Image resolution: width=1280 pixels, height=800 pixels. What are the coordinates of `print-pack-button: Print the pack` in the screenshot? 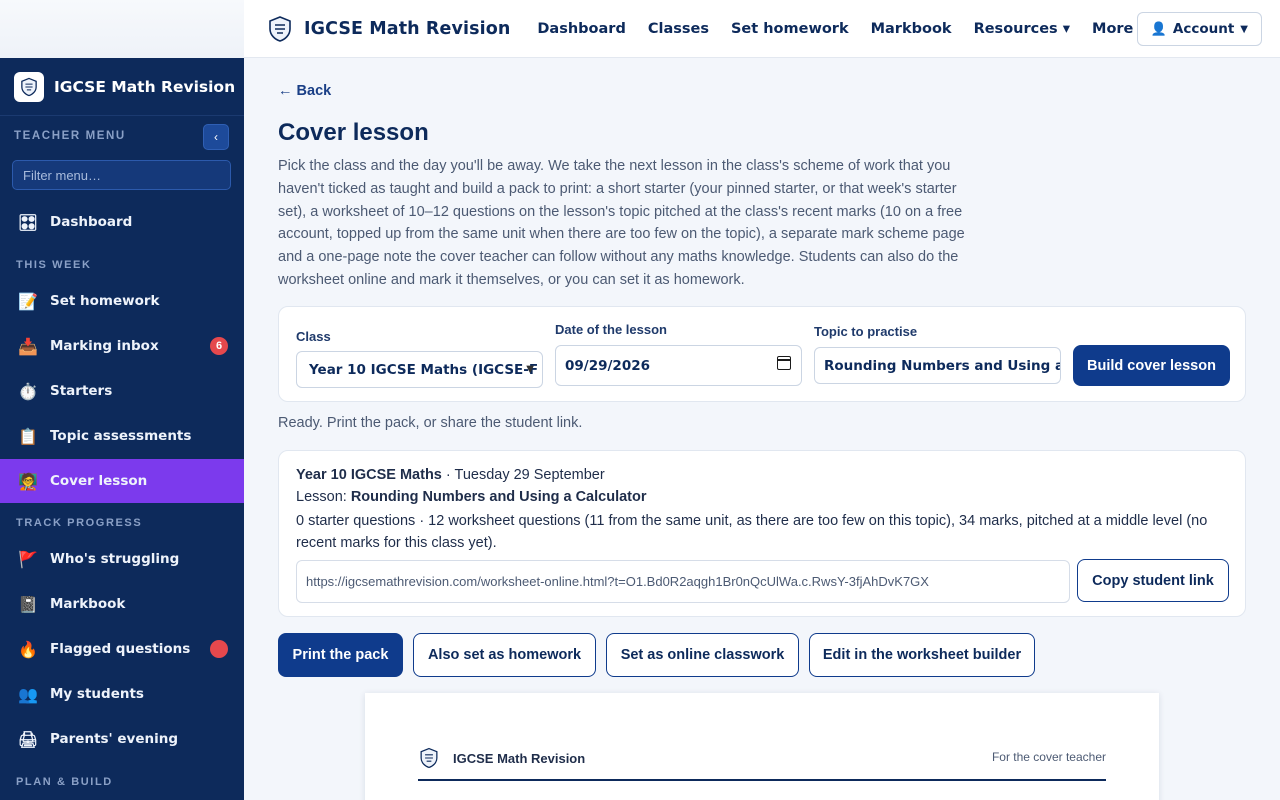 It's located at (340, 655).